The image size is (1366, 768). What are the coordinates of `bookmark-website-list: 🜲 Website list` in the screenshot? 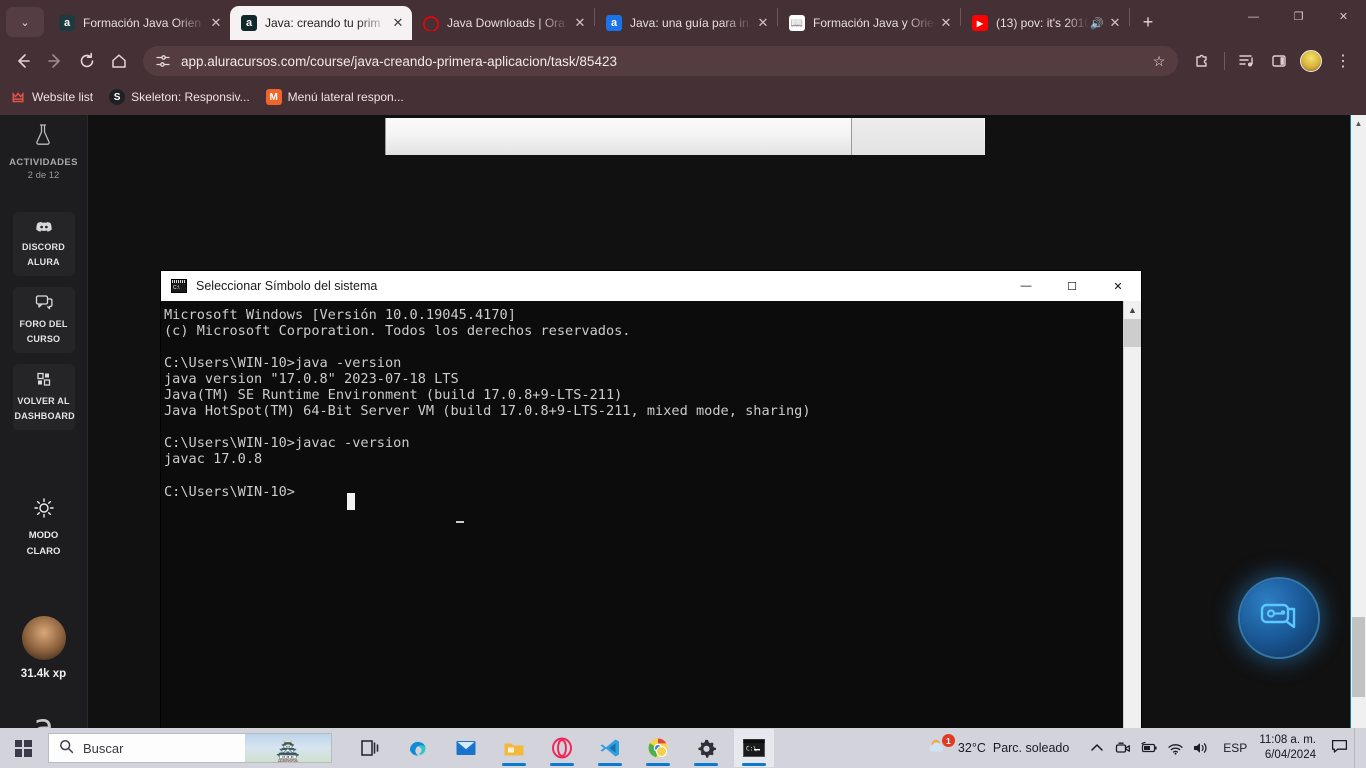 It's located at (51, 97).